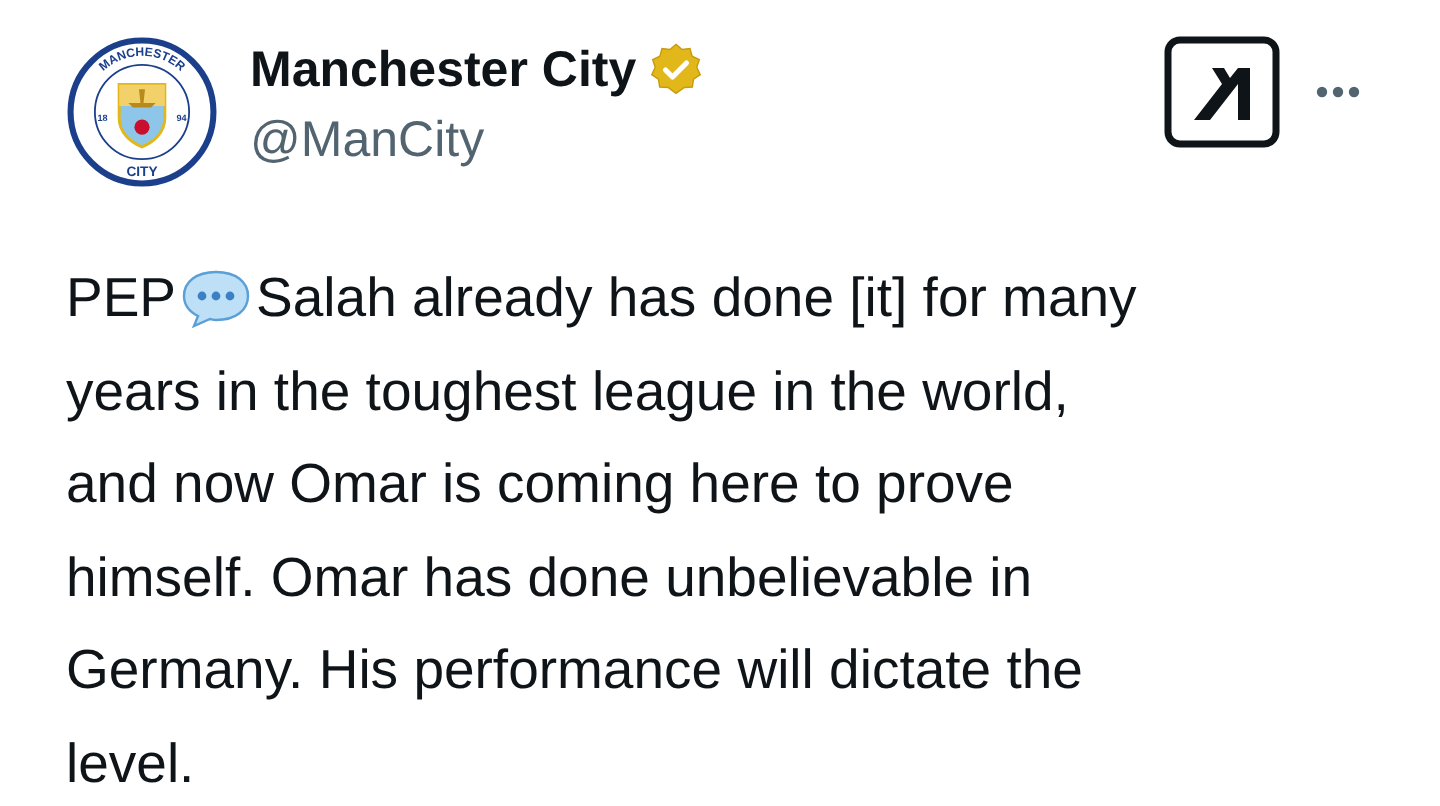 Image resolution: width=1440 pixels, height=806 pixels. What do you see at coordinates (130, 763) in the screenshot?
I see `tweet-text: level.` at bounding box center [130, 763].